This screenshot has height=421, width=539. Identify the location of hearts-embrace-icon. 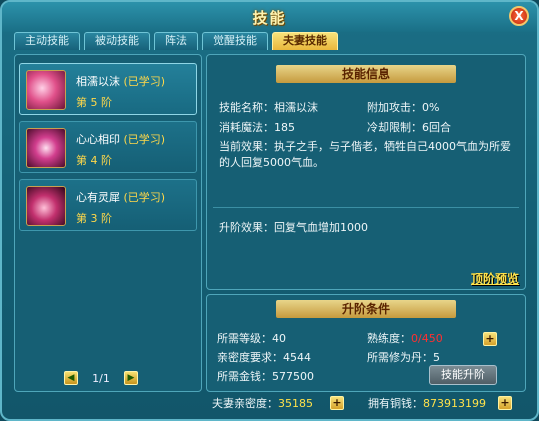
(46, 90).